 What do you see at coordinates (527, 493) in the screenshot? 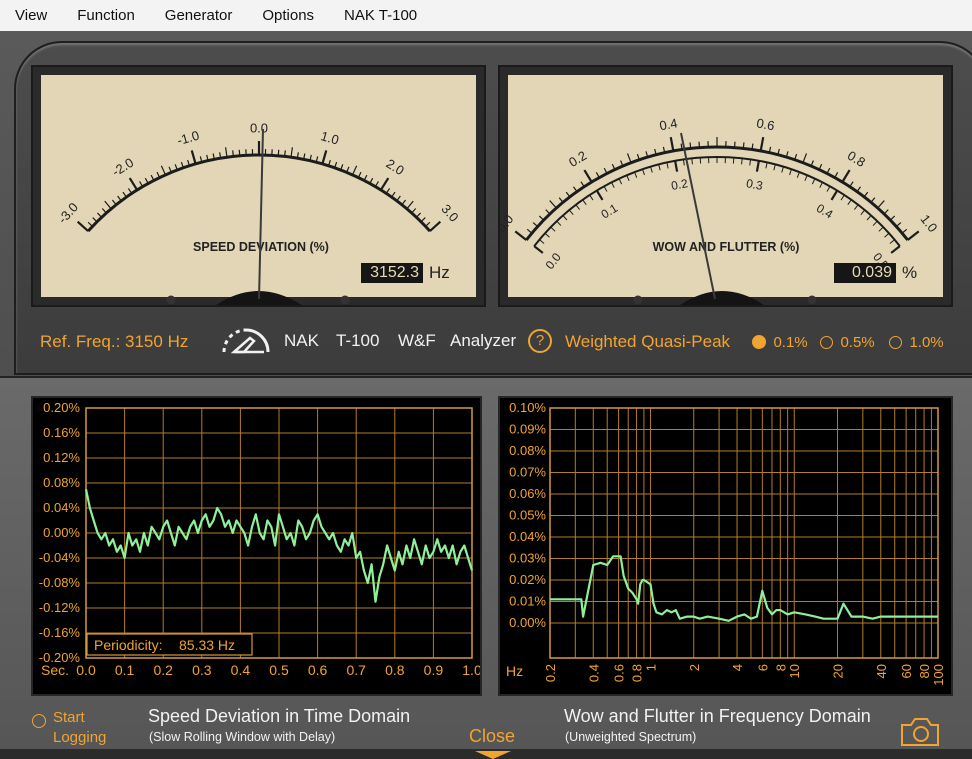
I see `y-tick-label: 0.06%` at bounding box center [527, 493].